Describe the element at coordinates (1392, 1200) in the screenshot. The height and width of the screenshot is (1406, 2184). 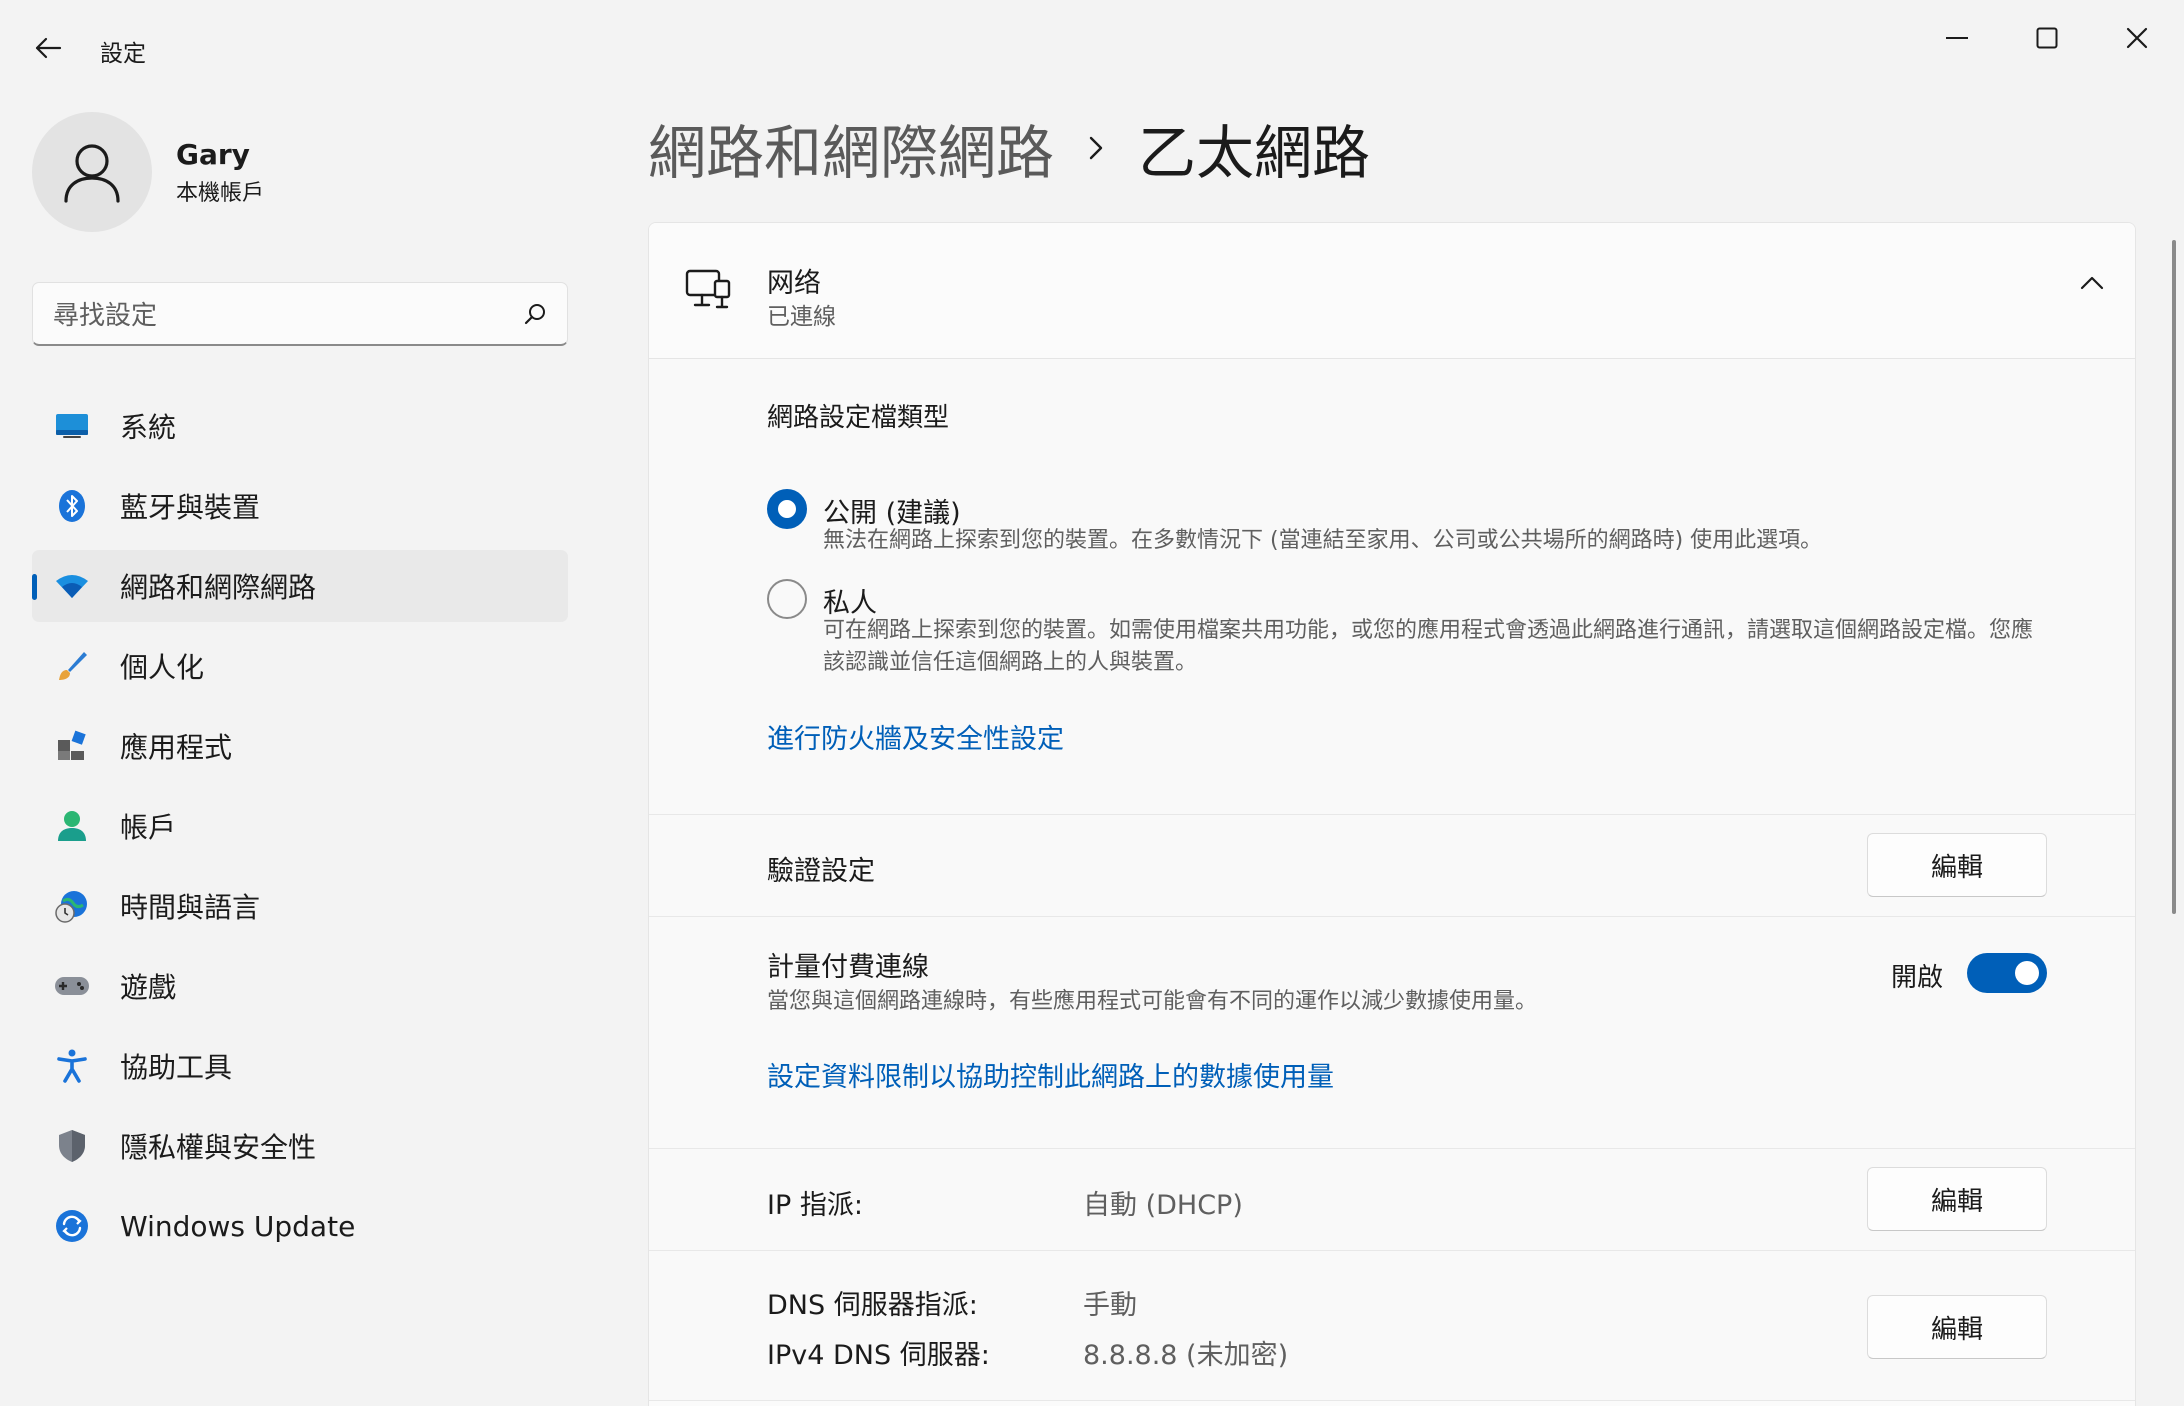
I see `ip-assignment-row: IP 指派: 自動 (DHCP) 編輯` at that location.